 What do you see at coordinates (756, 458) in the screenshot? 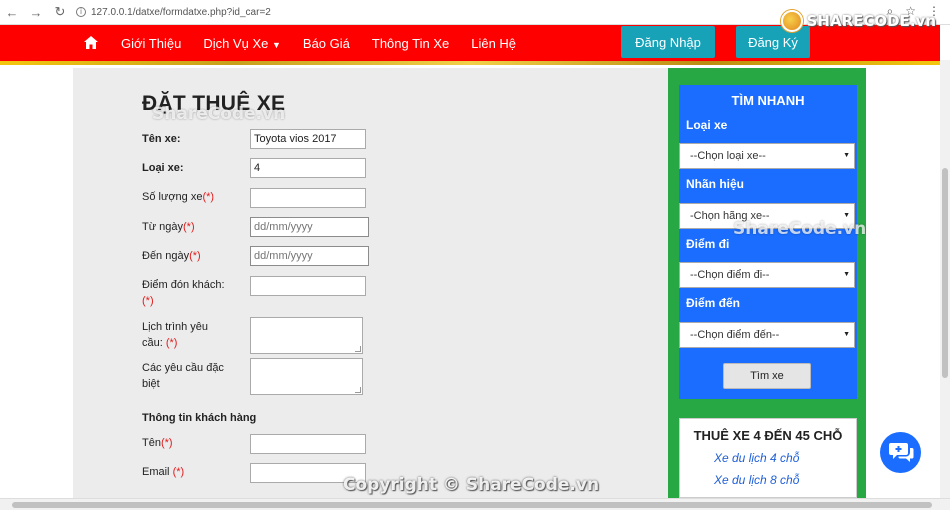
I see `rental-link-4-seat: Xe du lịch 4 chỗ` at bounding box center [756, 458].